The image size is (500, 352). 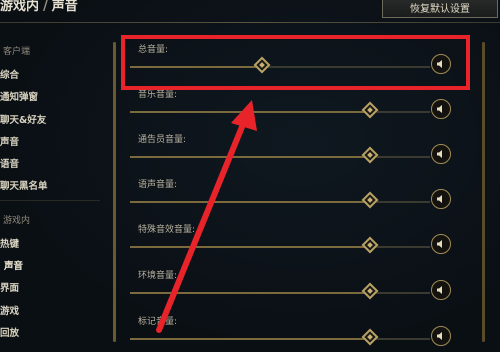 I want to click on sidebar-item-game: 游戏, so click(x=9, y=310).